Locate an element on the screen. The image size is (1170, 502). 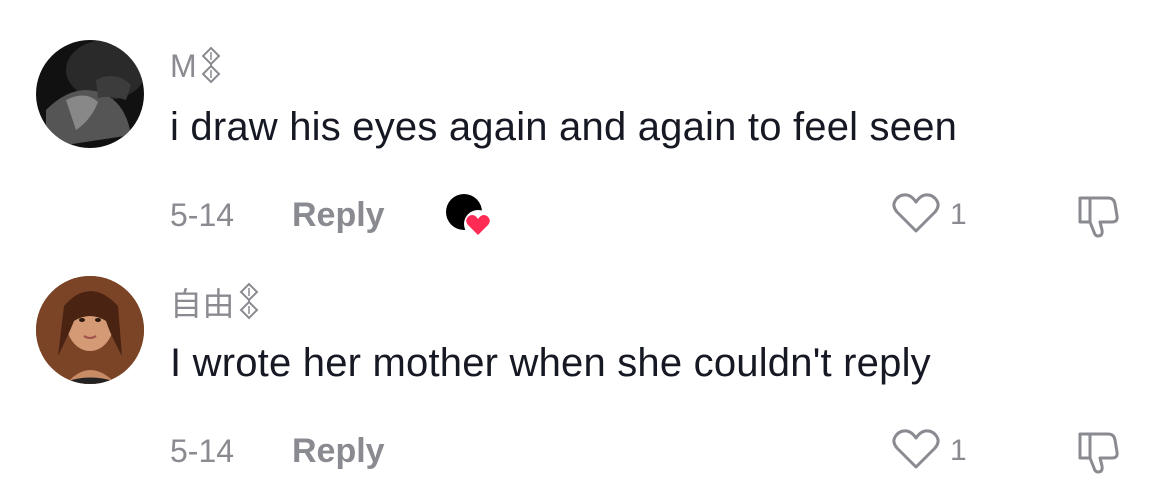
username: 自由 is located at coordinates (202, 302).